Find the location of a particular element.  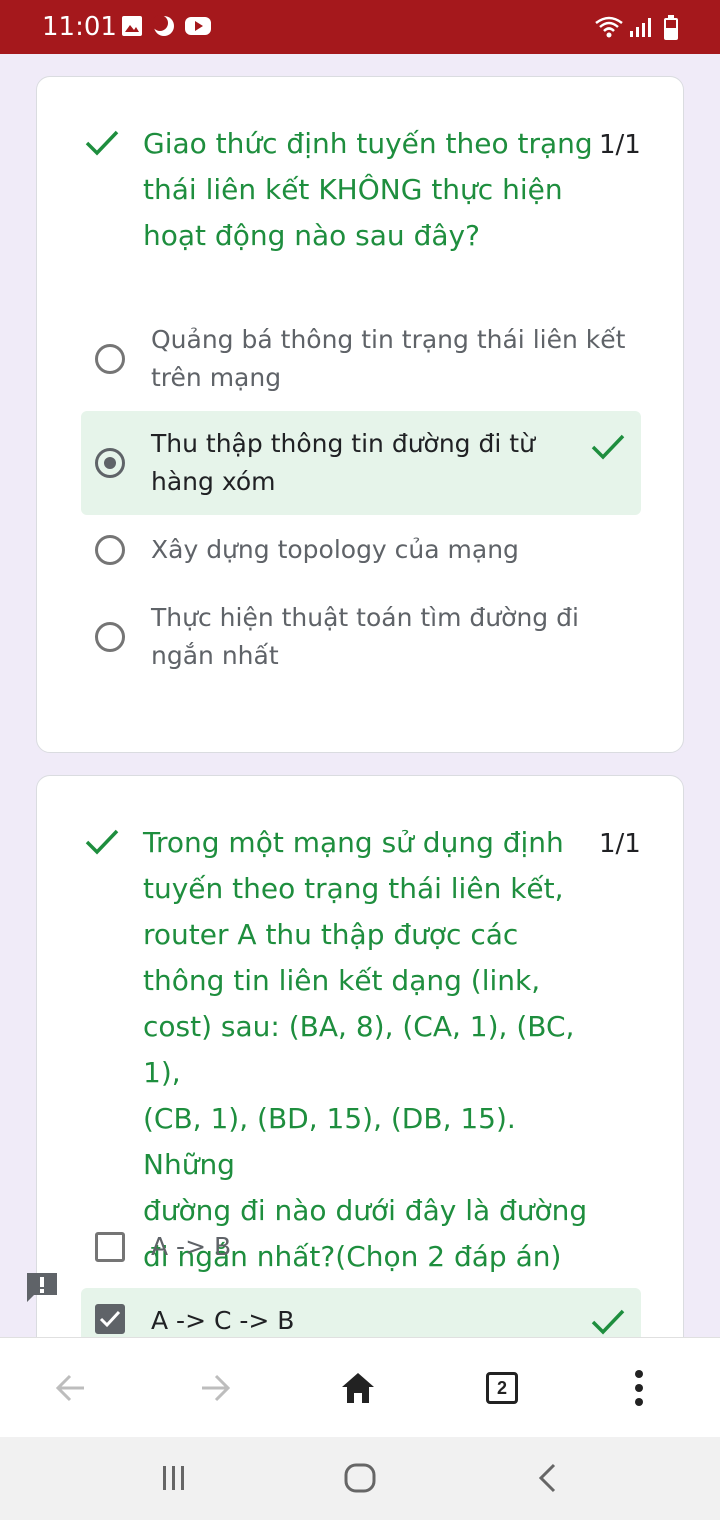

clock: 11:01 is located at coordinates (79, 27).